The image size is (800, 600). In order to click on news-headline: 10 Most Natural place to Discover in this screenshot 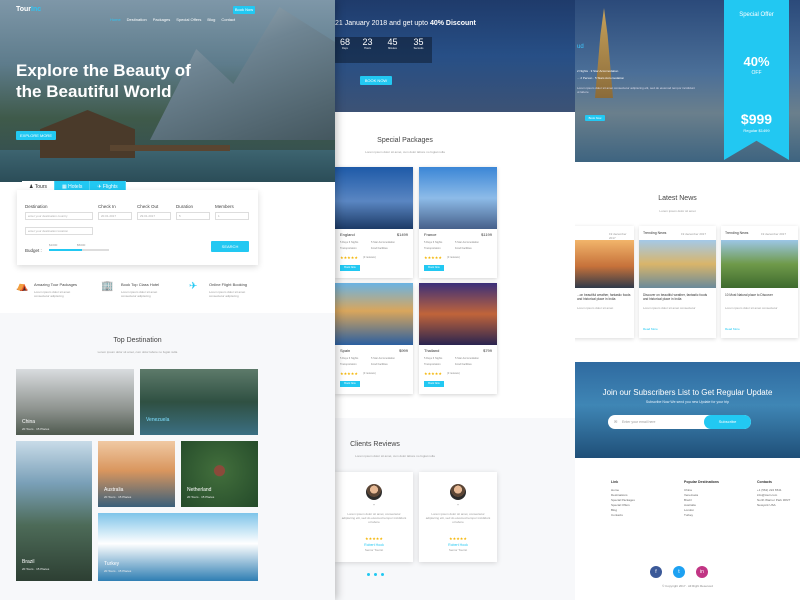, I will do `click(749, 295)`.